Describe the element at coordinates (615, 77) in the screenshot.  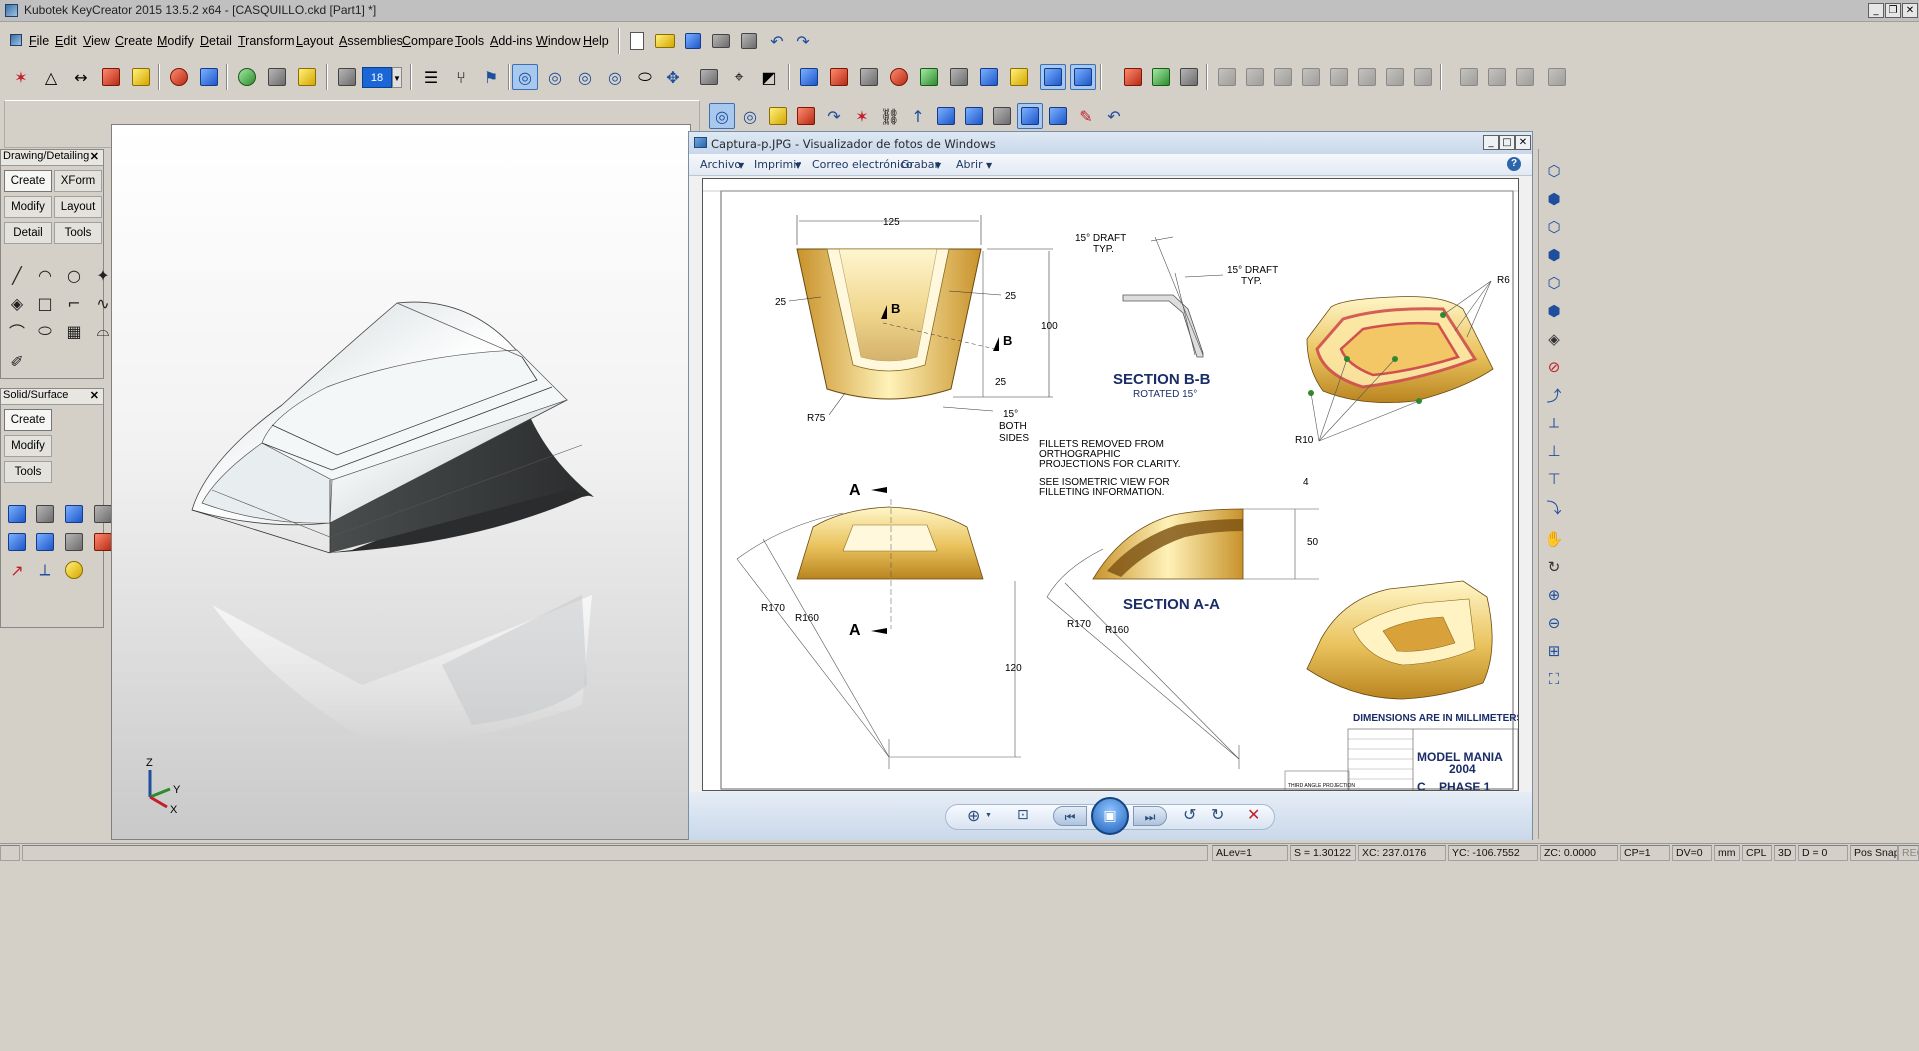
I see `view-iso-icon: ◎` at that location.